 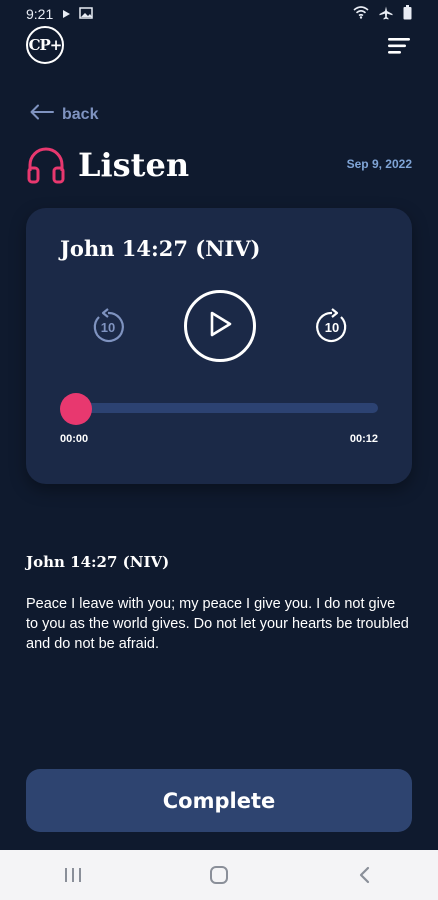 What do you see at coordinates (219, 46) in the screenshot?
I see `app-bar: CP+` at bounding box center [219, 46].